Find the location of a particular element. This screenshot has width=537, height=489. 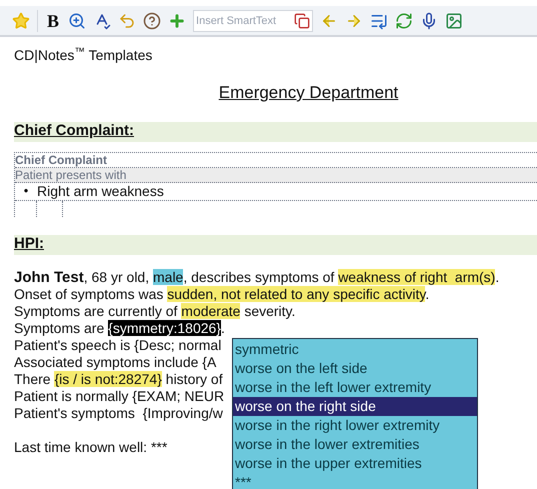

zoom-in-icon is located at coordinates (77, 21).